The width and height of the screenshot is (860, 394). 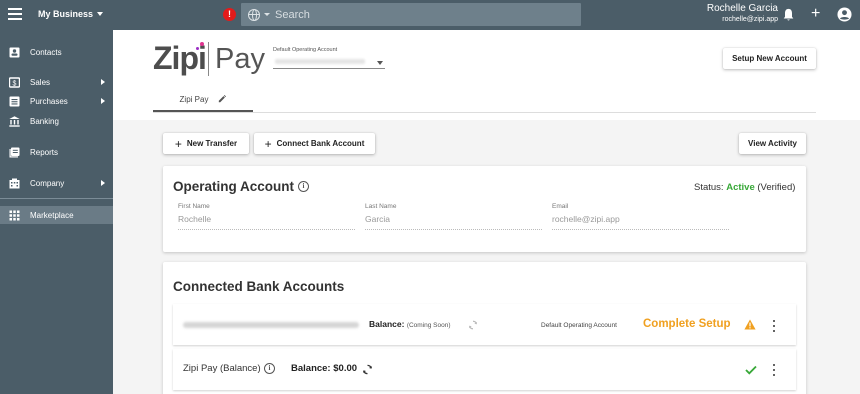 I want to click on account-circle-icon, so click(x=844, y=14).